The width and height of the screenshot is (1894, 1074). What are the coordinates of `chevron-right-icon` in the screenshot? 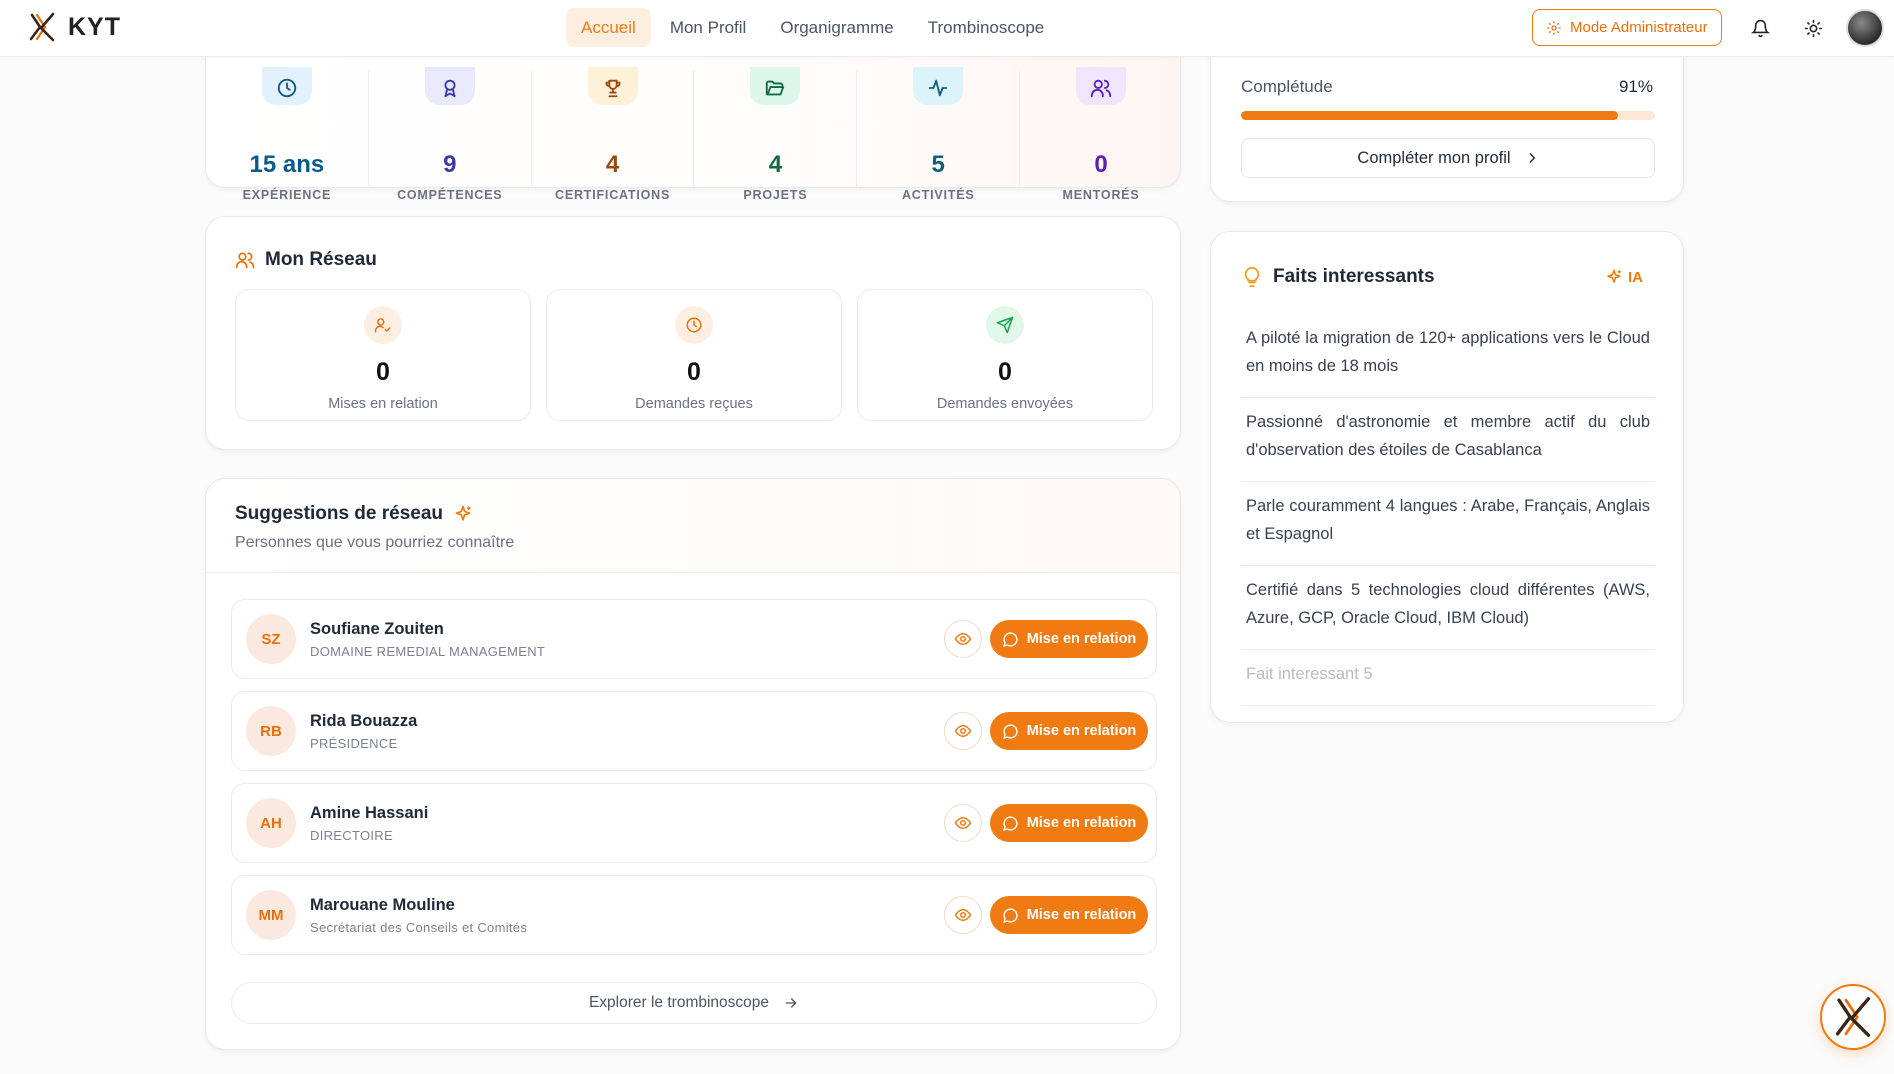 It's located at (1532, 158).